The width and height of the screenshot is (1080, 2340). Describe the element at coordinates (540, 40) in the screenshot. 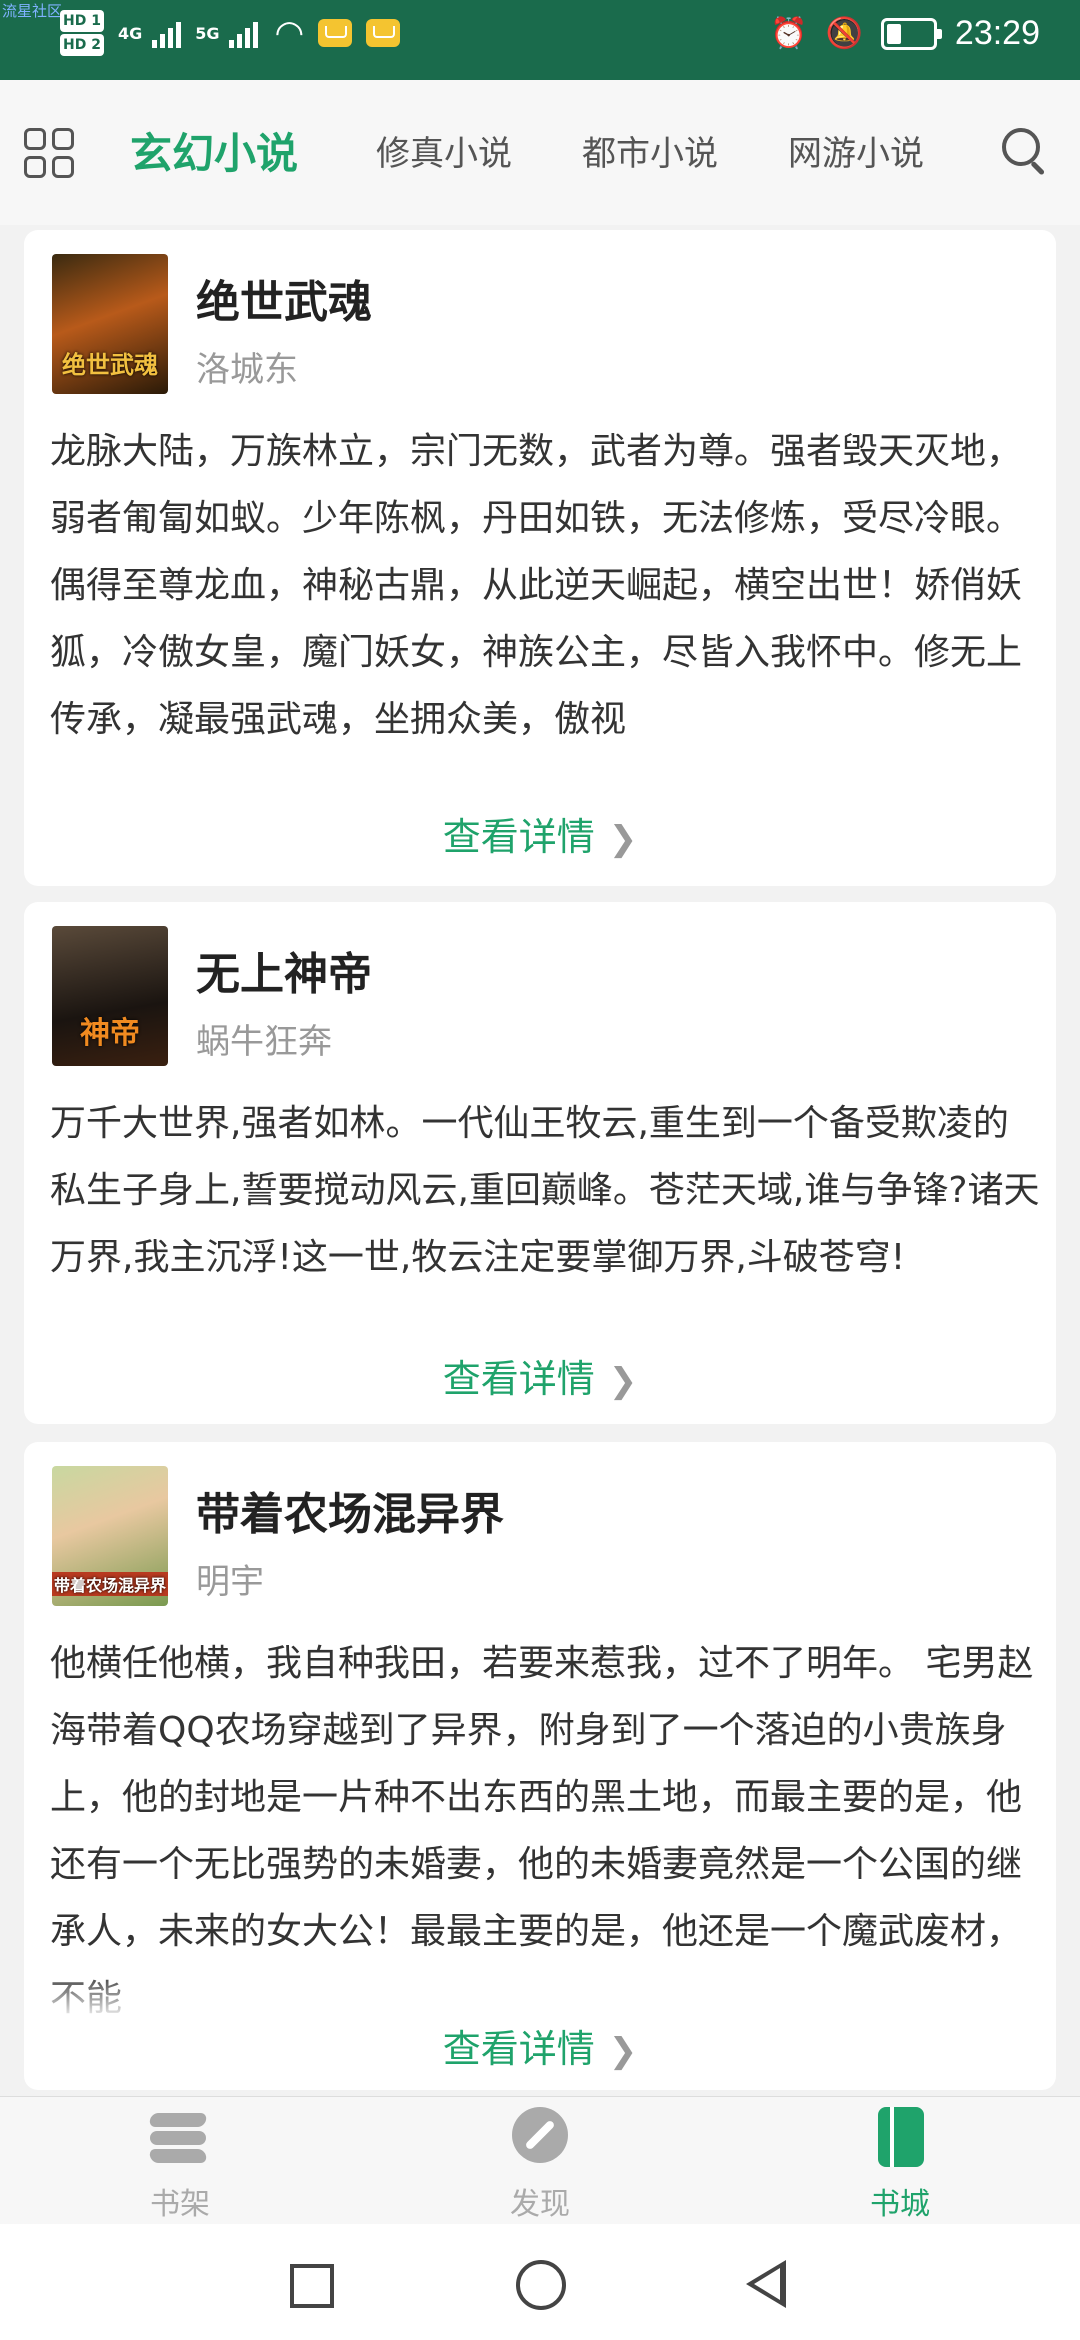

I see `status-bar: 流星社区 HD 1 HD 2 4G 5G ◠ ⏰ 🔕 23:29` at that location.